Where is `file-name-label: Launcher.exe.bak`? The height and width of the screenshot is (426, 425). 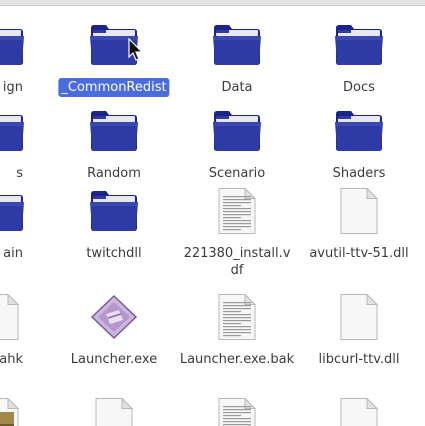
file-name-label: Launcher.exe.bak is located at coordinates (237, 359).